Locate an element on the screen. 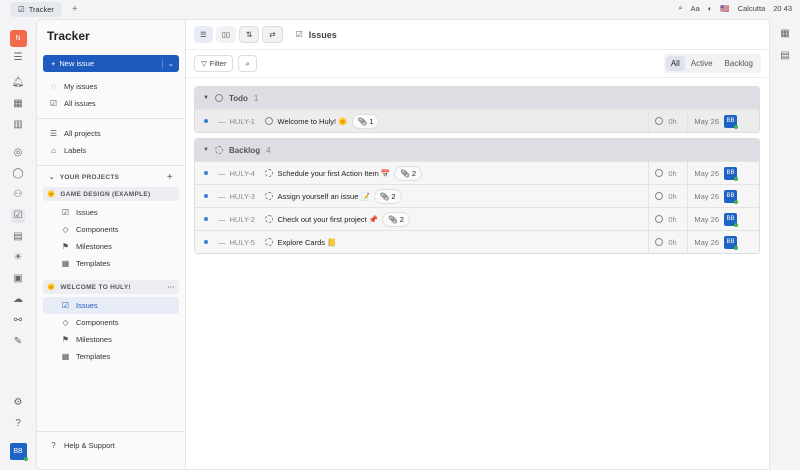  issue-id: HULY-4 is located at coordinates (245, 173).